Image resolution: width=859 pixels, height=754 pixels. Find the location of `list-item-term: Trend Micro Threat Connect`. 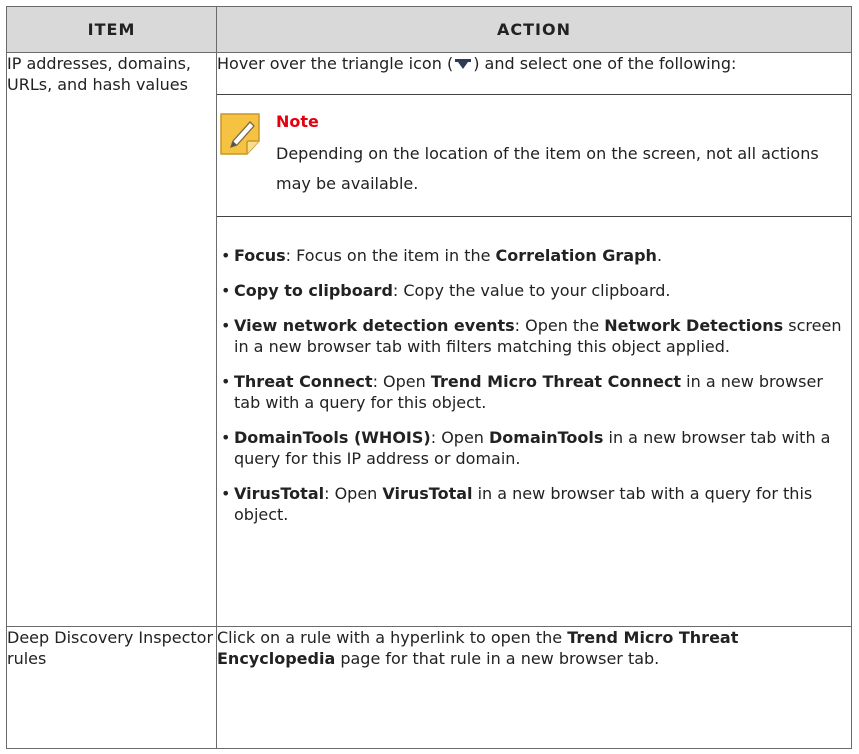

list-item-term: Trend Micro Threat Connect is located at coordinates (556, 381).